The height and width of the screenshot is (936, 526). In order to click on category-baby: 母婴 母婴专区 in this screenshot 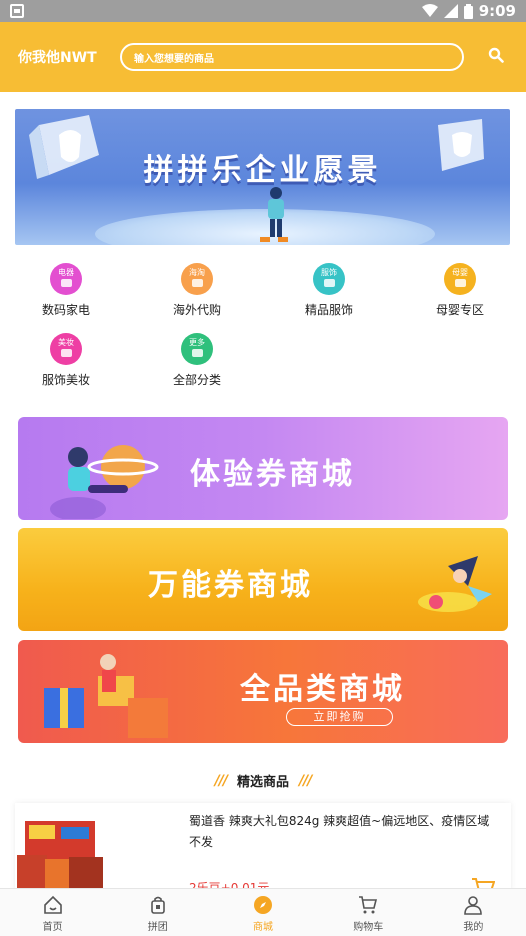, I will do `click(460, 290)`.